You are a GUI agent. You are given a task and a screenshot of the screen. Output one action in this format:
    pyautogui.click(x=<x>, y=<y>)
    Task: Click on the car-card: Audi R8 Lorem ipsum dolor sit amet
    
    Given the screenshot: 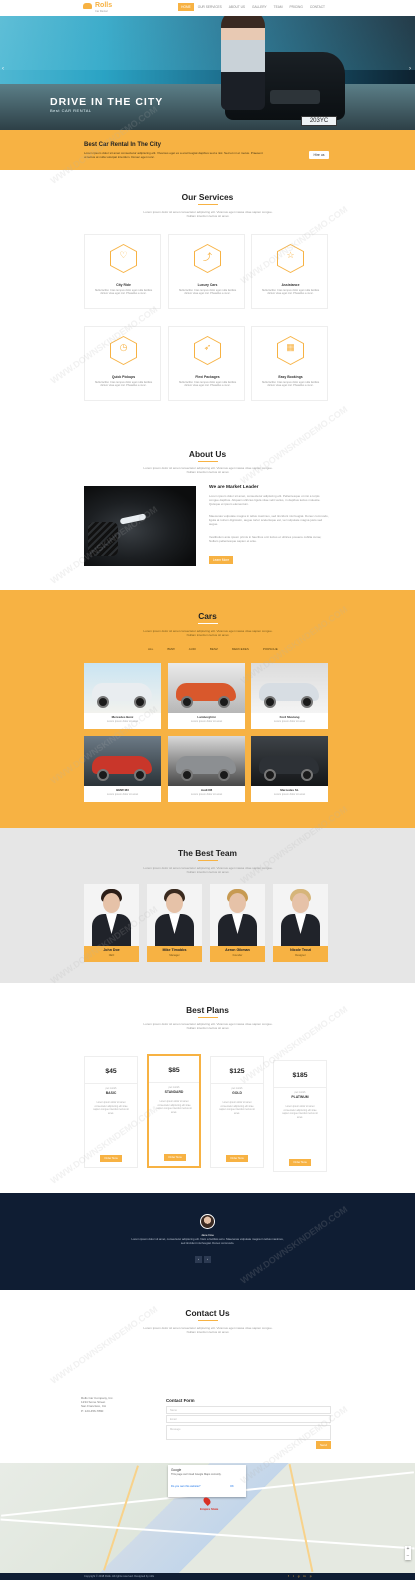 What is the action you would take?
    pyautogui.click(x=206, y=769)
    